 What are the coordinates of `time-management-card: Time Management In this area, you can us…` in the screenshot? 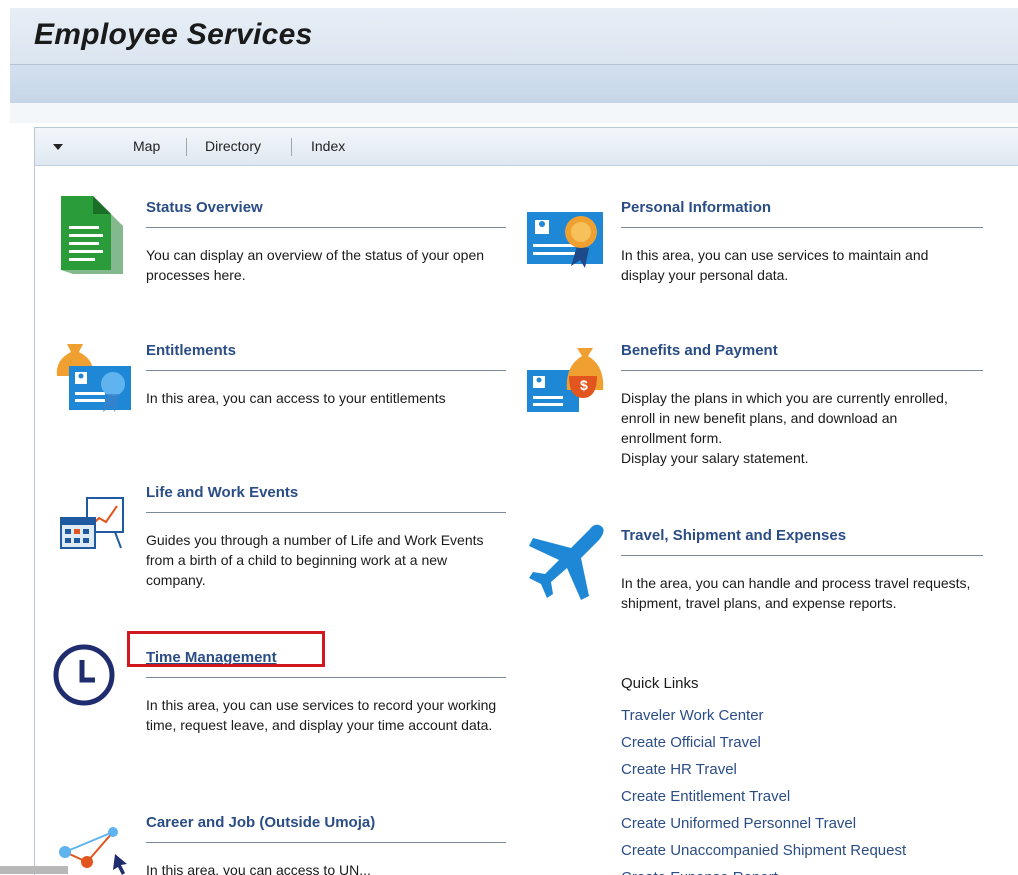 It's located at (326, 709).